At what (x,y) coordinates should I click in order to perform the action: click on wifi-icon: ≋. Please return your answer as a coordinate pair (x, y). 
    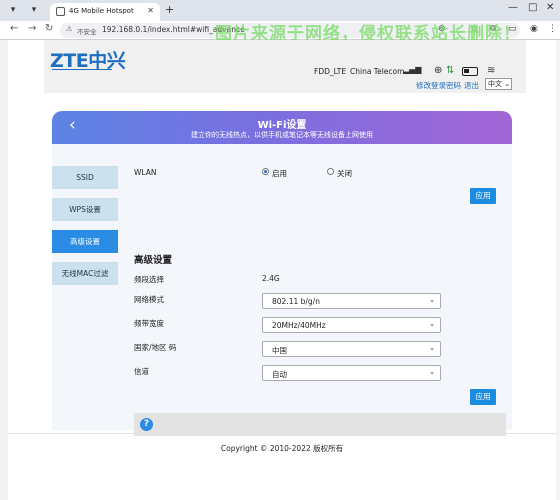
    Looking at the image, I should click on (491, 70).